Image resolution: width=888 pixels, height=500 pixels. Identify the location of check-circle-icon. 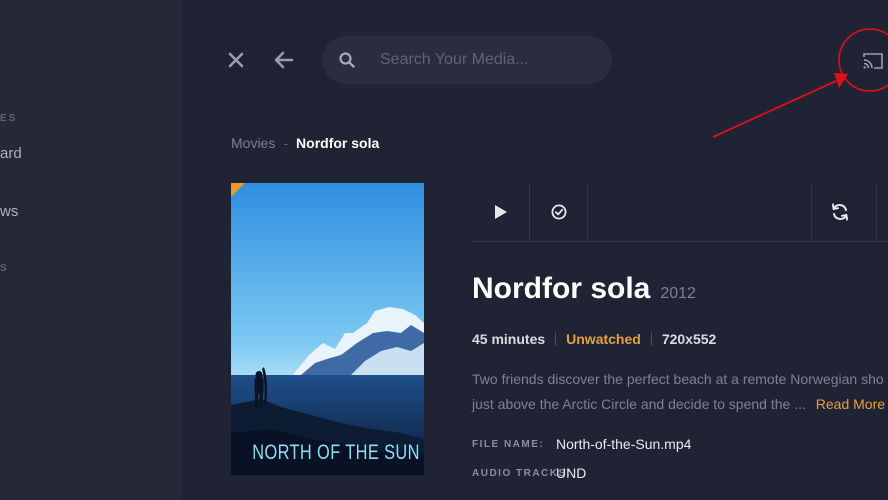
(558, 212).